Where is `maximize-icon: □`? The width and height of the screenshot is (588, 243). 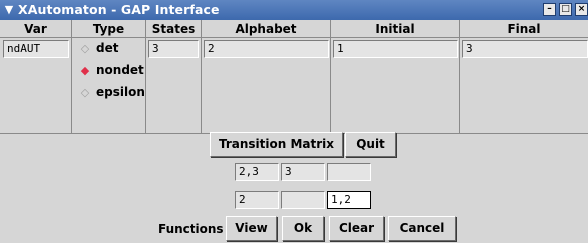 maximize-icon: □ is located at coordinates (565, 9).